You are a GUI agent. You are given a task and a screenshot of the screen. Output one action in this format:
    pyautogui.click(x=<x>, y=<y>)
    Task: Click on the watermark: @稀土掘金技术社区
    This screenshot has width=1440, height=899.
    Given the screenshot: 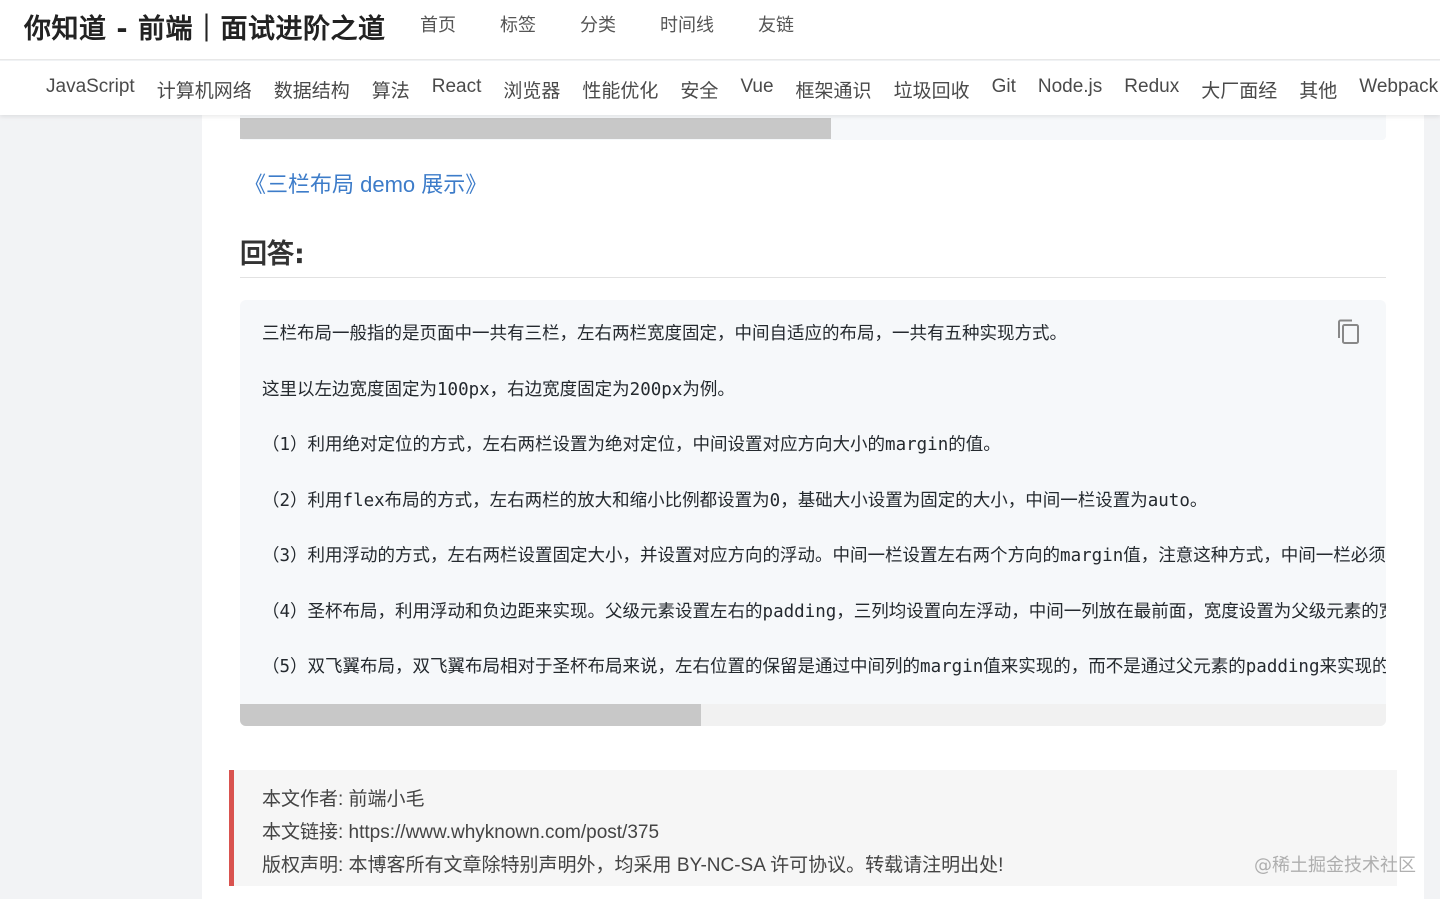 What is the action you would take?
    pyautogui.click(x=1335, y=865)
    